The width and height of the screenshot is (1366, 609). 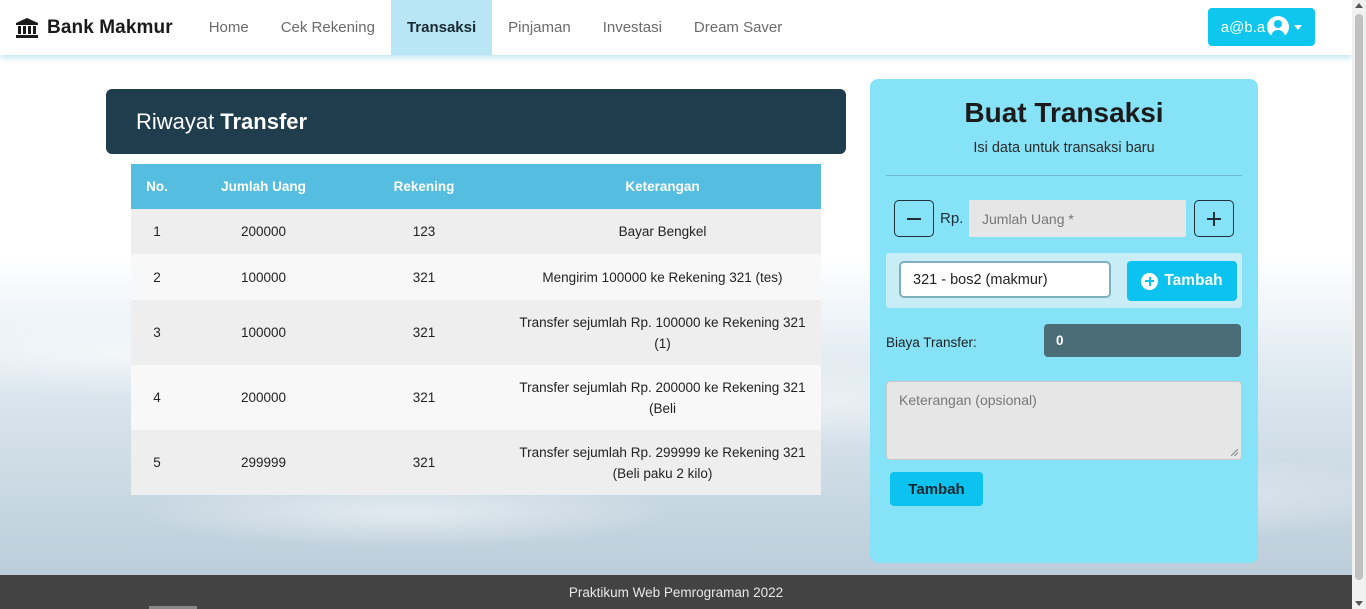 I want to click on cell-amount: 299999, so click(x=263, y=462).